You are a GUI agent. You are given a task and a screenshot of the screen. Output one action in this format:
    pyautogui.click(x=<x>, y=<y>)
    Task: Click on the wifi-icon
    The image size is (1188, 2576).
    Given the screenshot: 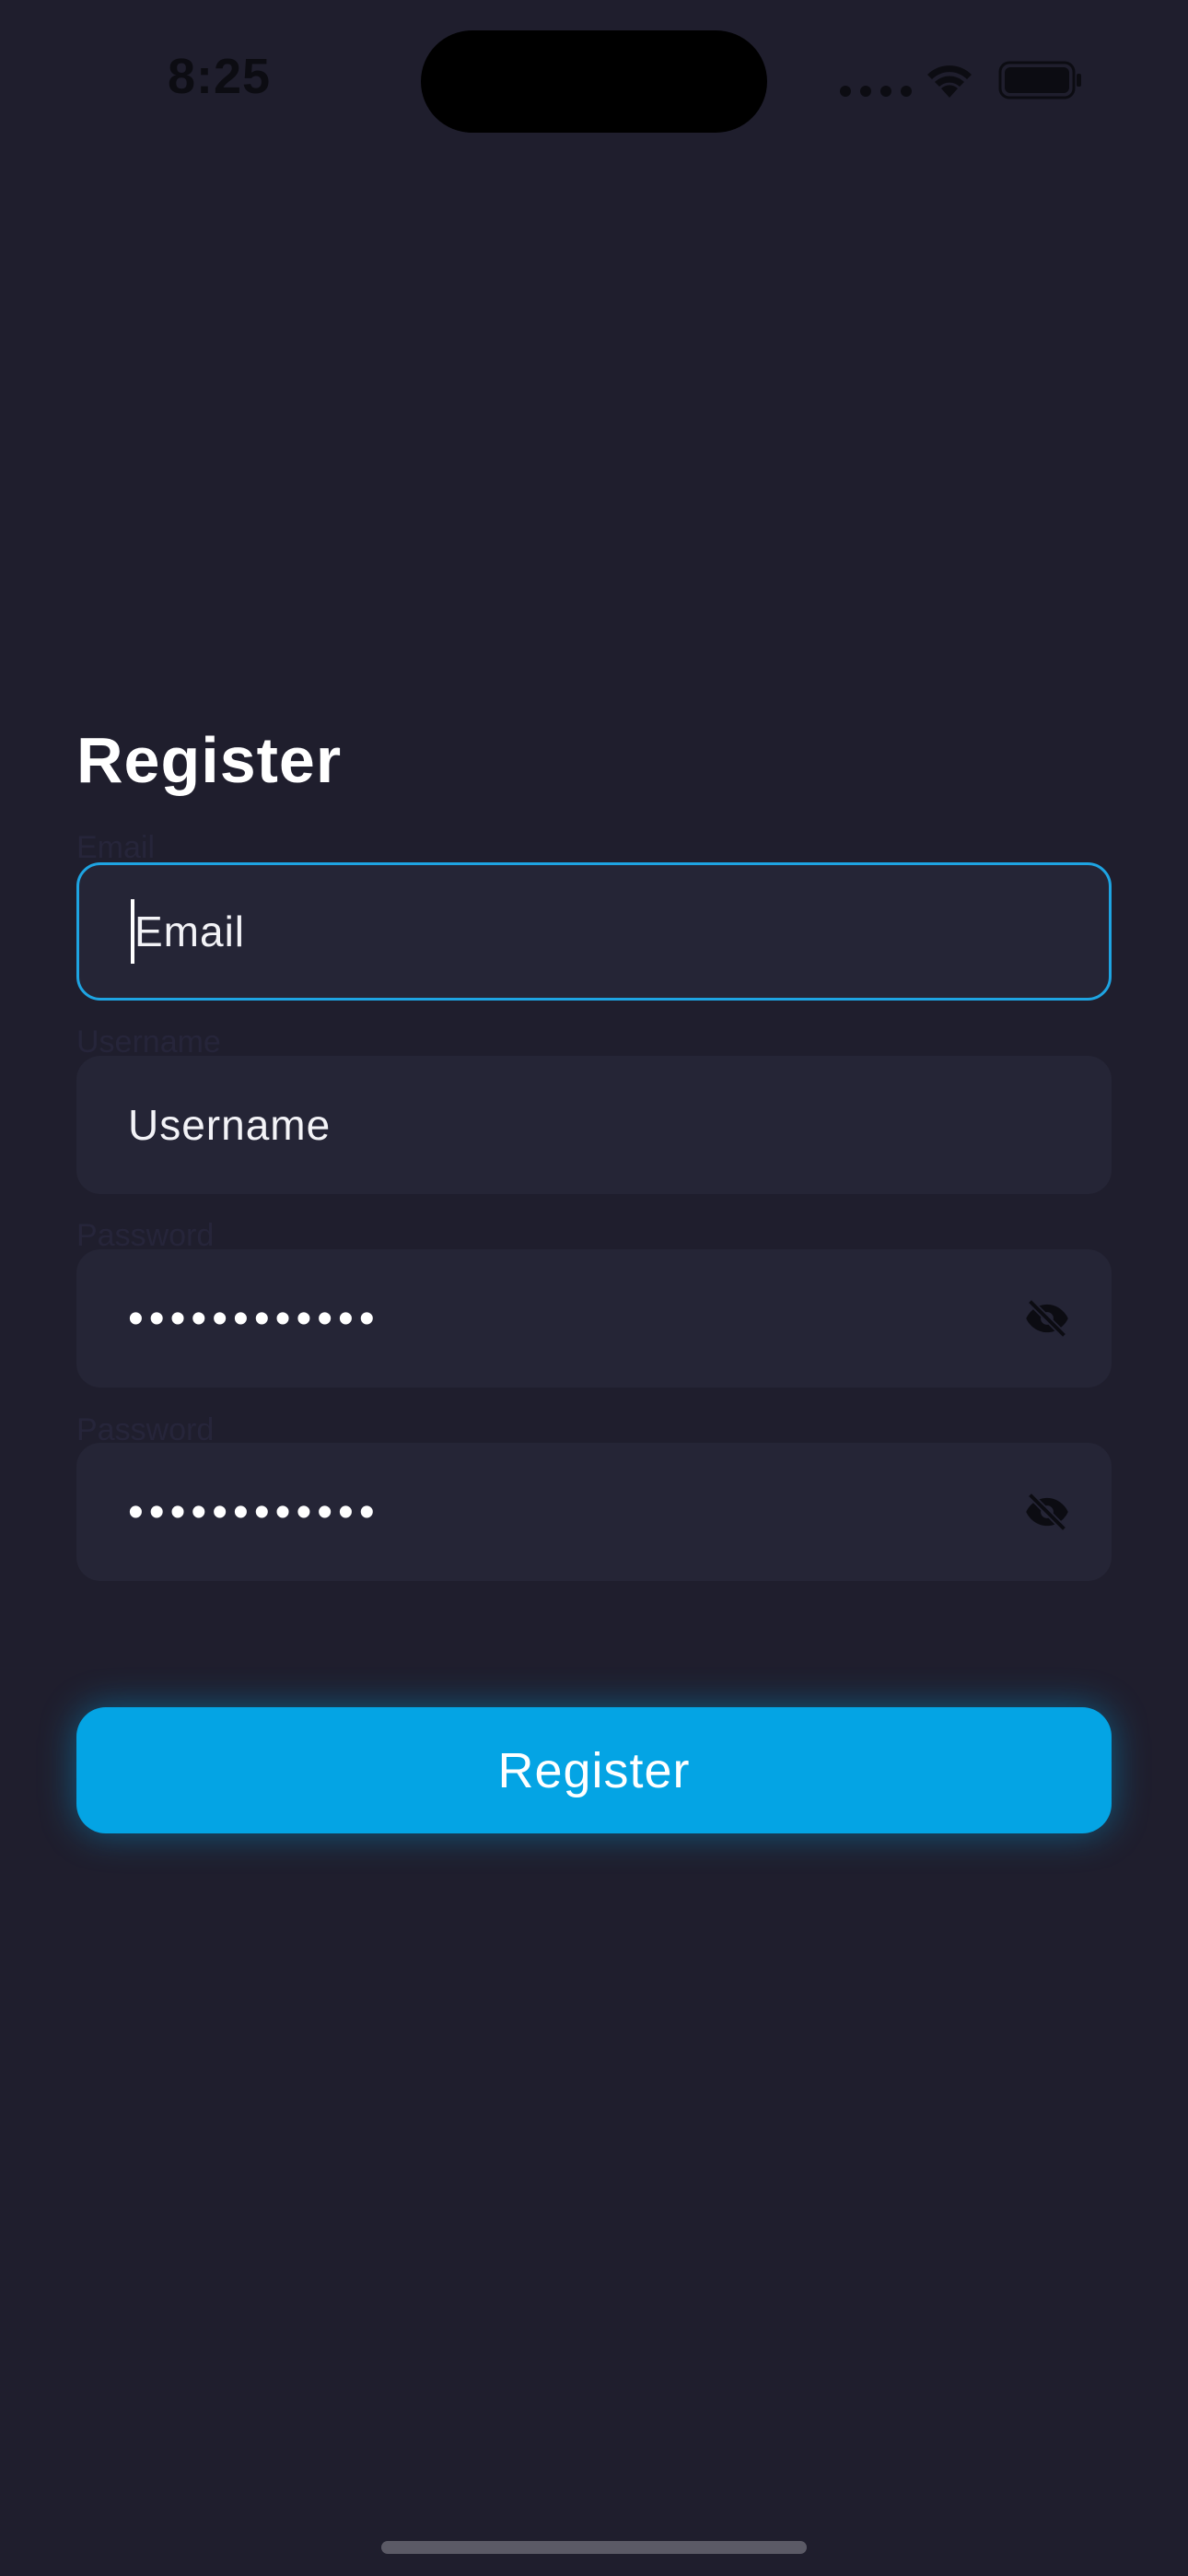 What is the action you would take?
    pyautogui.click(x=949, y=81)
    